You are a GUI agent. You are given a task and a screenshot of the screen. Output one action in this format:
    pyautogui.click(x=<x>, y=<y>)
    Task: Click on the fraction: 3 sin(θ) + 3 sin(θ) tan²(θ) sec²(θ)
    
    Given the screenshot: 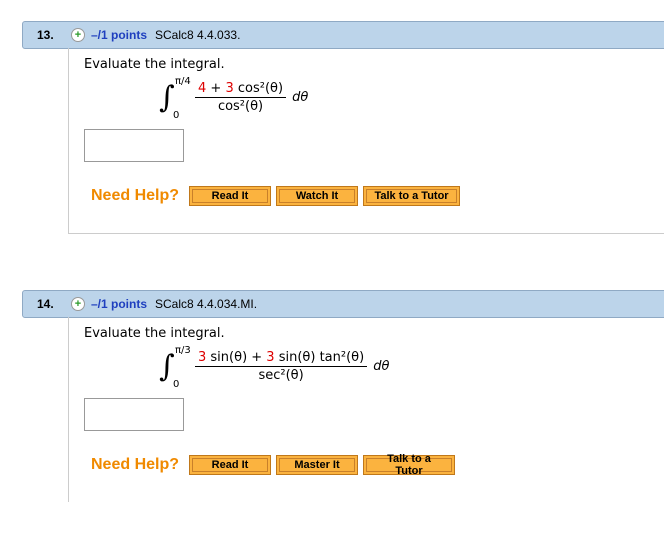 What is the action you would take?
    pyautogui.click(x=281, y=366)
    